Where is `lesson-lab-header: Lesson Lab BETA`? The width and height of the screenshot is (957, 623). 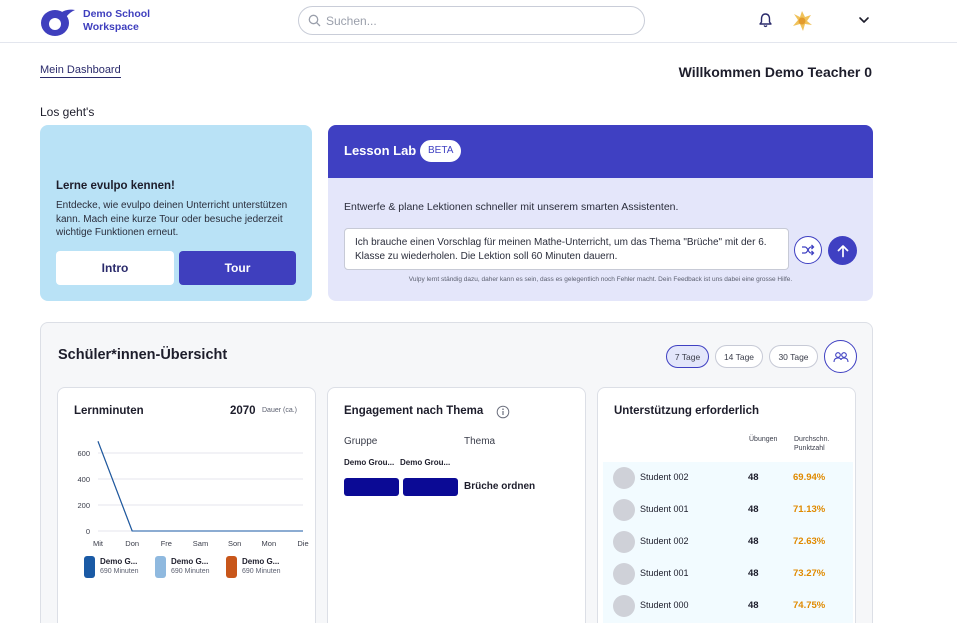
lesson-lab-header: Lesson Lab BETA is located at coordinates (600, 151).